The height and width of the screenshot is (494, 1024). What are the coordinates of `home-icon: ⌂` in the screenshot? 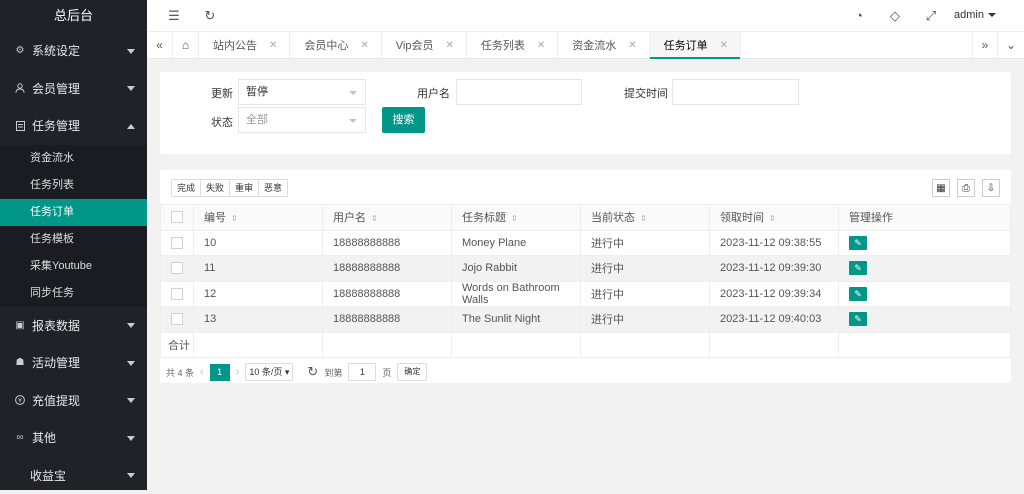 It's located at (186, 45).